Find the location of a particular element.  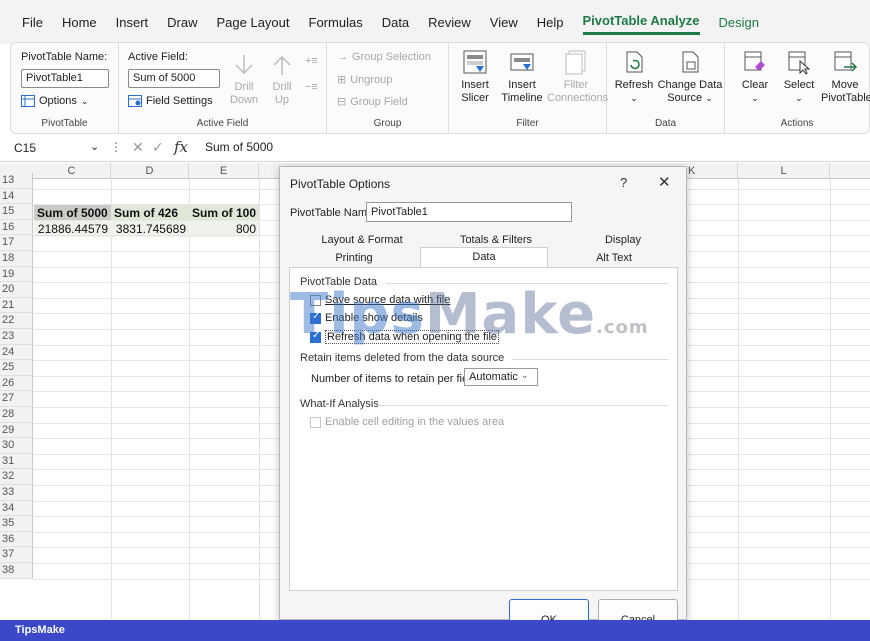

group-field-button: ⊟ Group Field is located at coordinates (372, 102).